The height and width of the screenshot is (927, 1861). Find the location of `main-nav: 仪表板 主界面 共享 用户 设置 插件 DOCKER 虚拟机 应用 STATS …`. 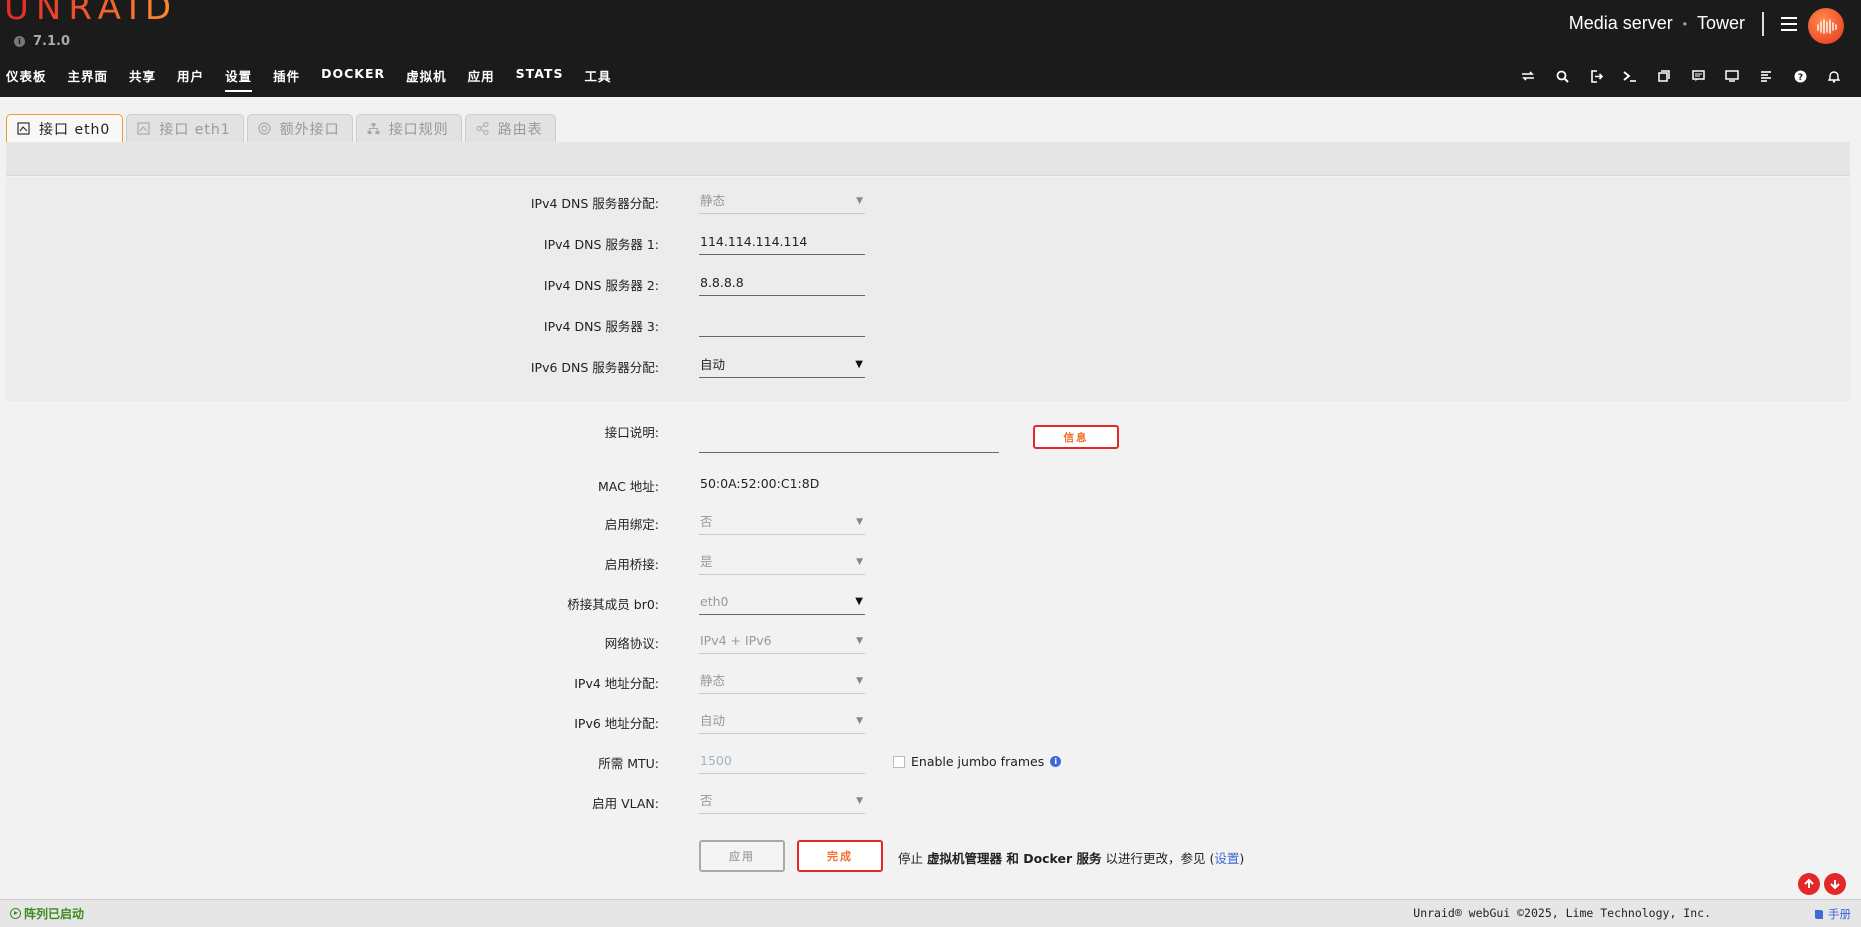

main-nav: 仪表板 主界面 共享 用户 设置 插件 DOCKER 虚拟机 应用 STATS … is located at coordinates (319, 79).